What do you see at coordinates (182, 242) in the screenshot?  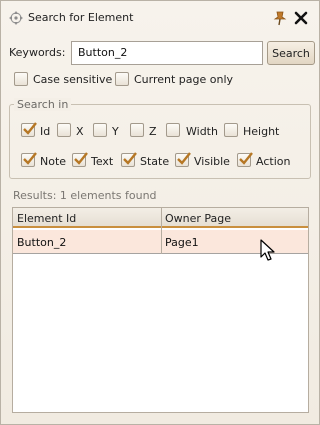 I see `cell-owner-page: Page1` at bounding box center [182, 242].